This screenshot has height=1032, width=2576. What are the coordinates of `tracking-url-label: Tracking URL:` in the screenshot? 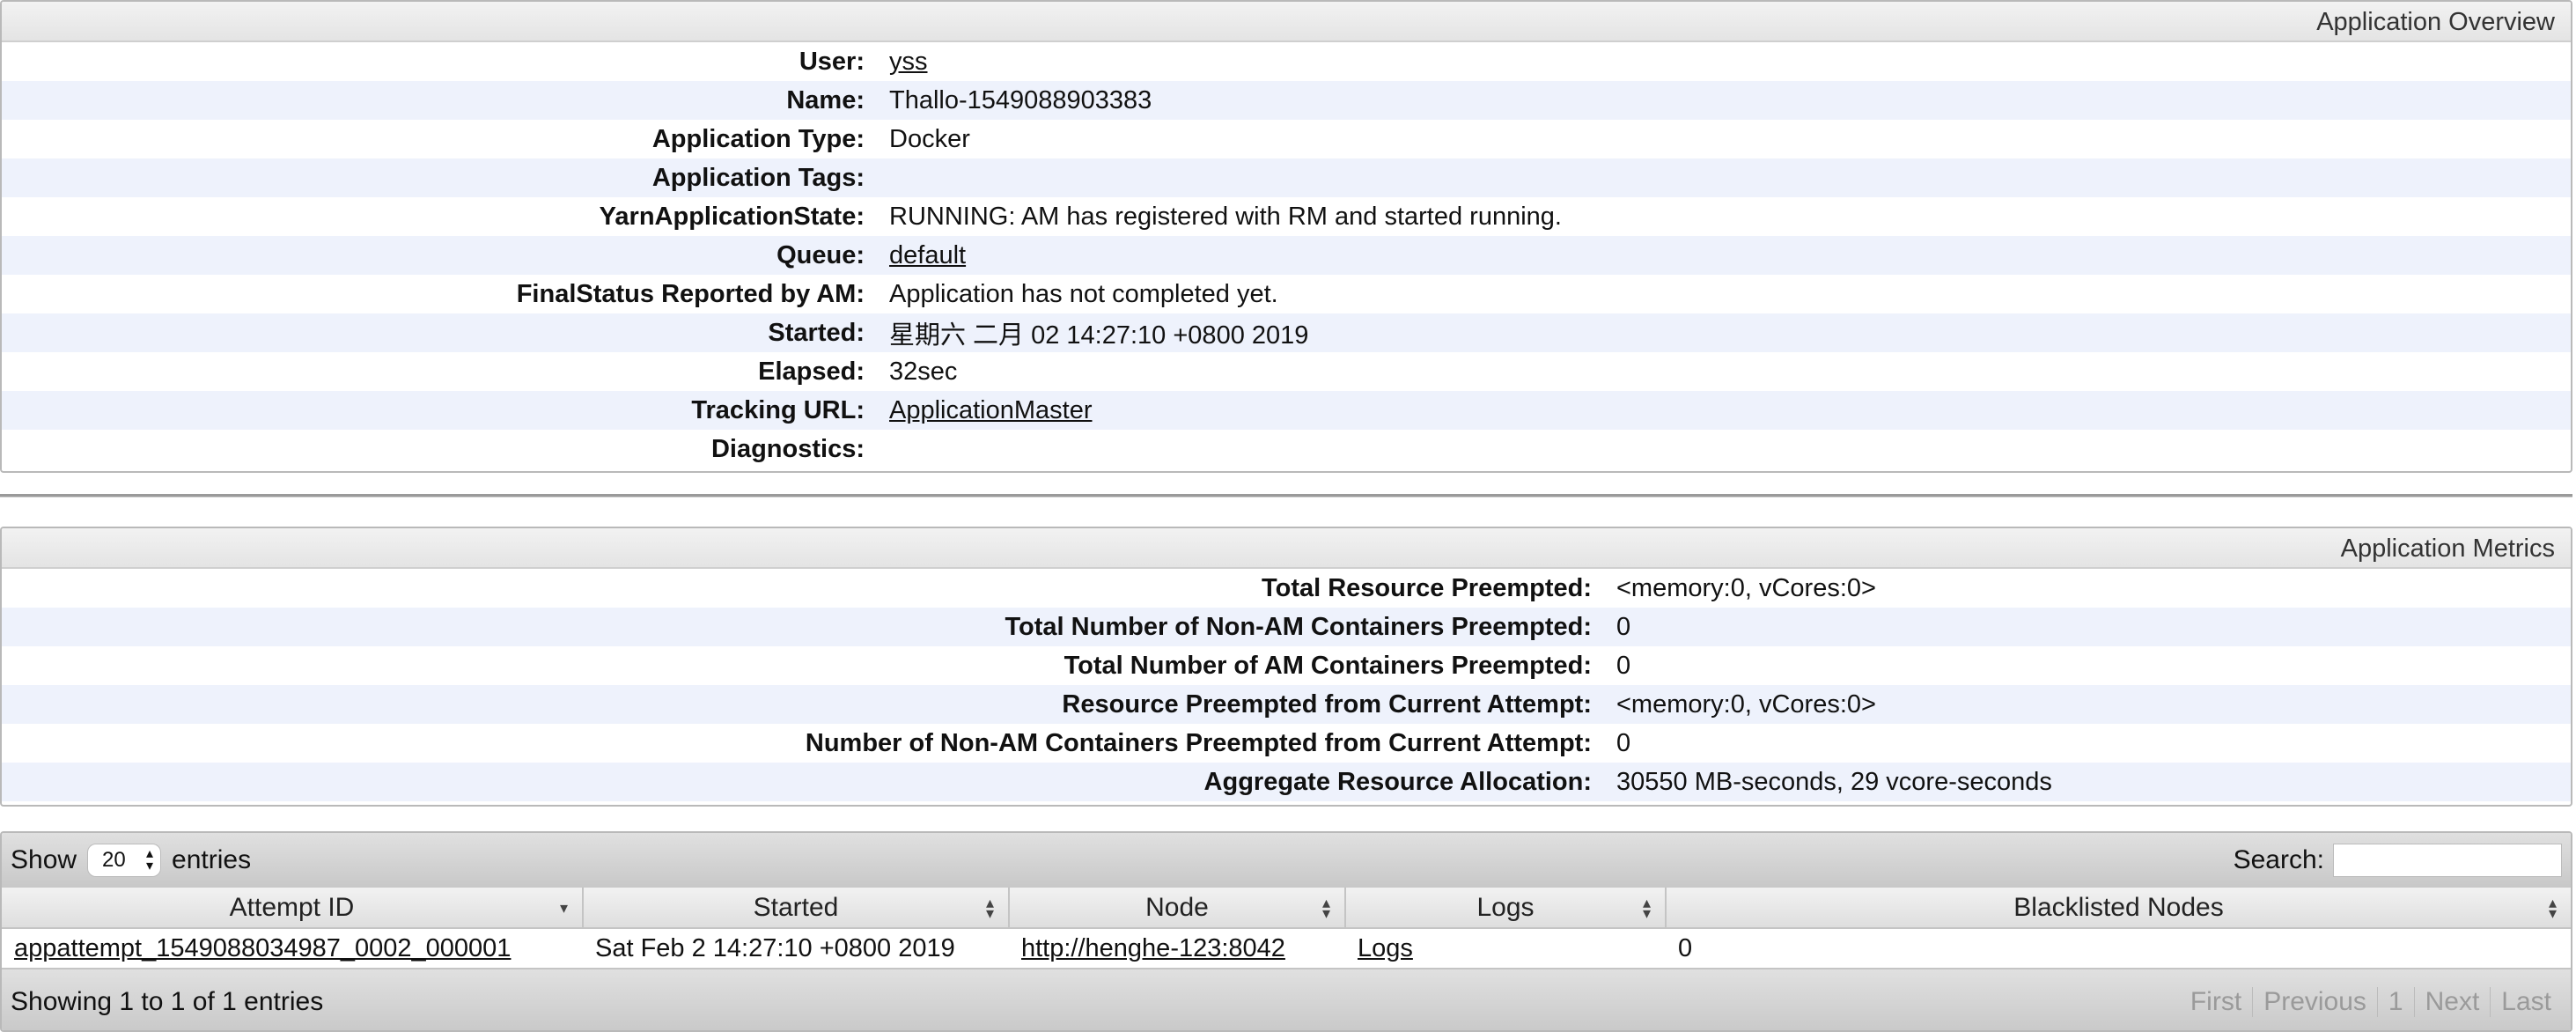 It's located at (778, 409).